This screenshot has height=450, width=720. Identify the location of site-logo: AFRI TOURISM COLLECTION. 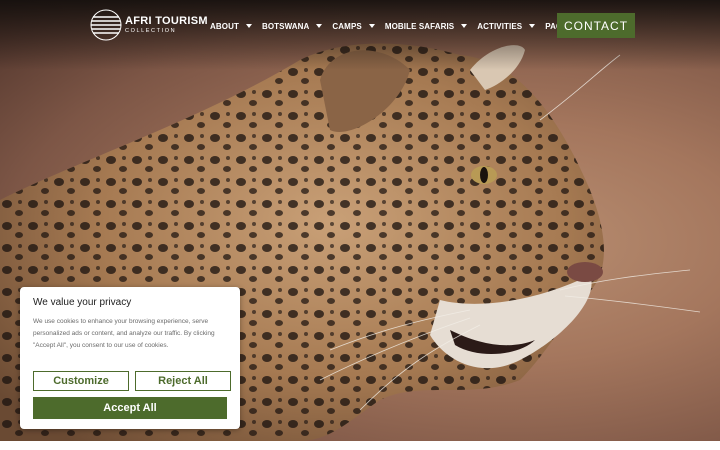
(149, 25).